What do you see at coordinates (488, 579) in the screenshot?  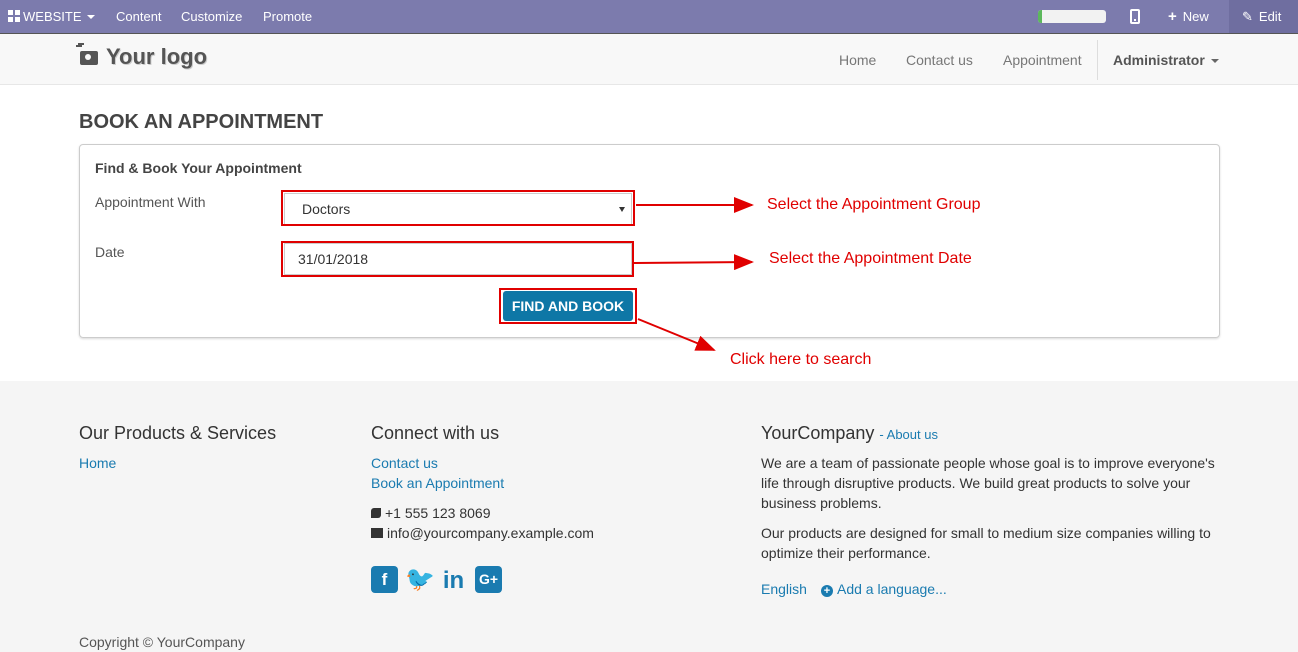 I see `google-plus-icon: G+` at bounding box center [488, 579].